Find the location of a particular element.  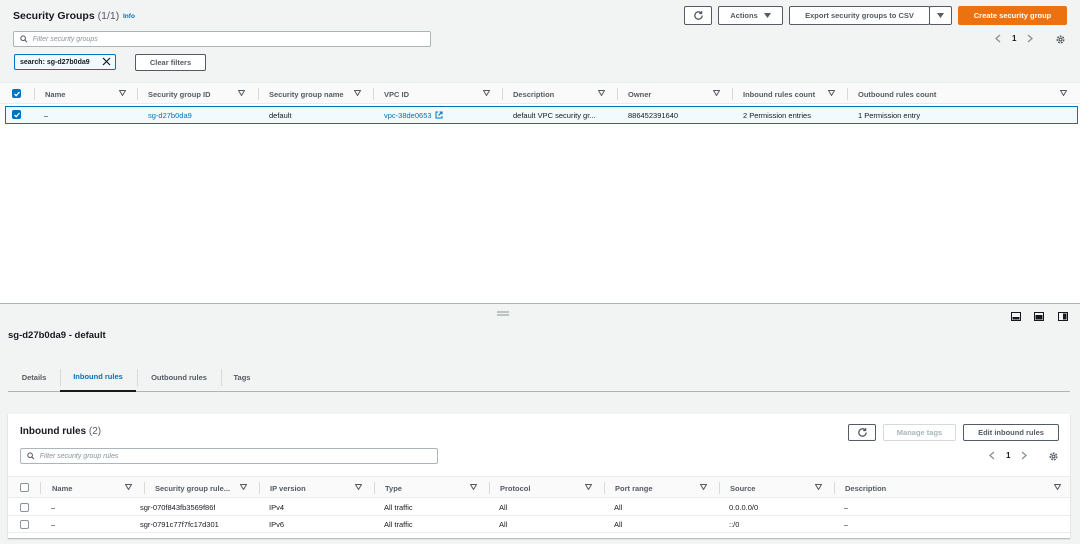

split-side-icon is located at coordinates (1063, 316).